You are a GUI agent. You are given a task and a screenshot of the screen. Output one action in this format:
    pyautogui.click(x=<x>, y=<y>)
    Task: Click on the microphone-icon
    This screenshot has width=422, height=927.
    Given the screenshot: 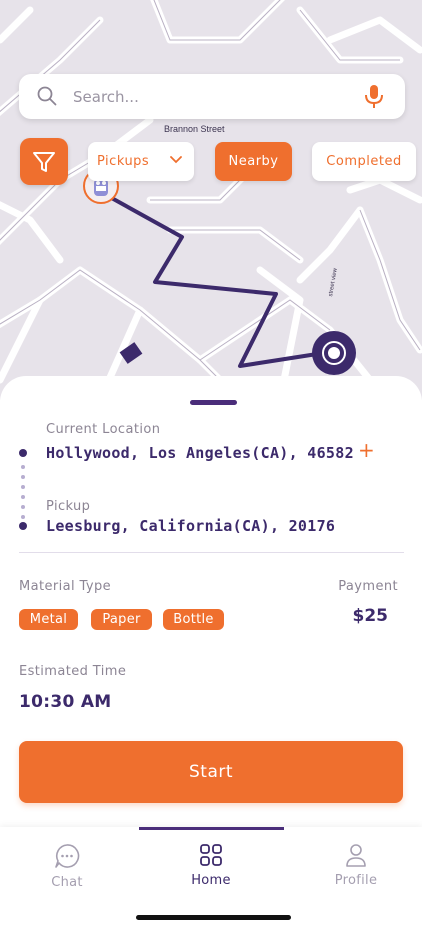 What is the action you would take?
    pyautogui.click(x=374, y=97)
    